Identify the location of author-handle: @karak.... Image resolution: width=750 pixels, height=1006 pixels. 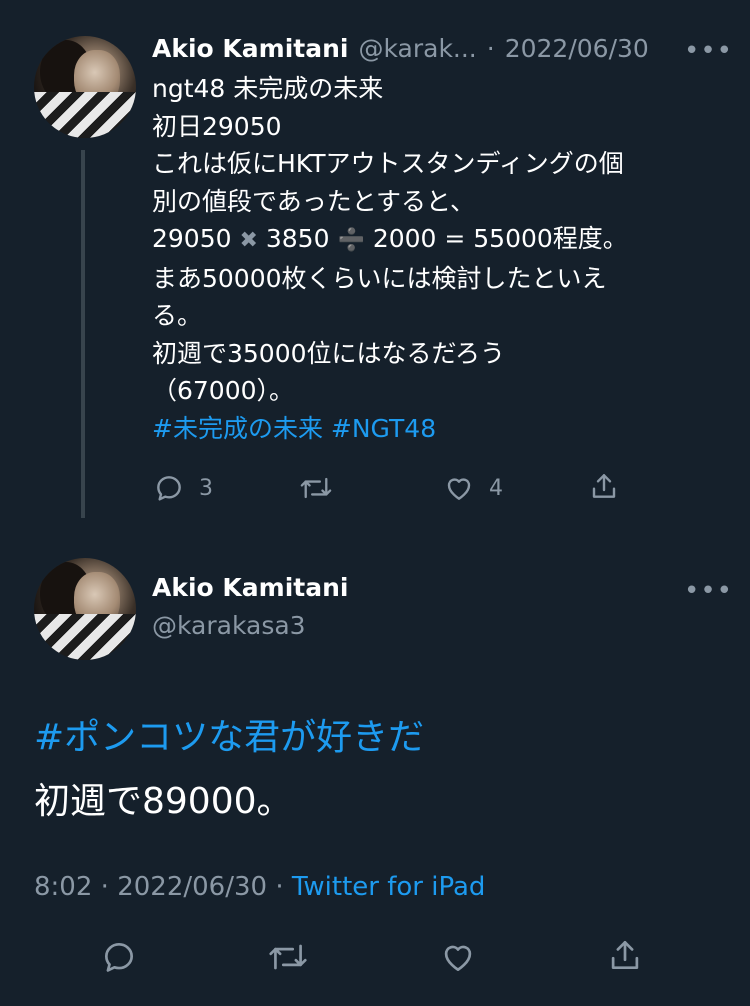
(417, 48).